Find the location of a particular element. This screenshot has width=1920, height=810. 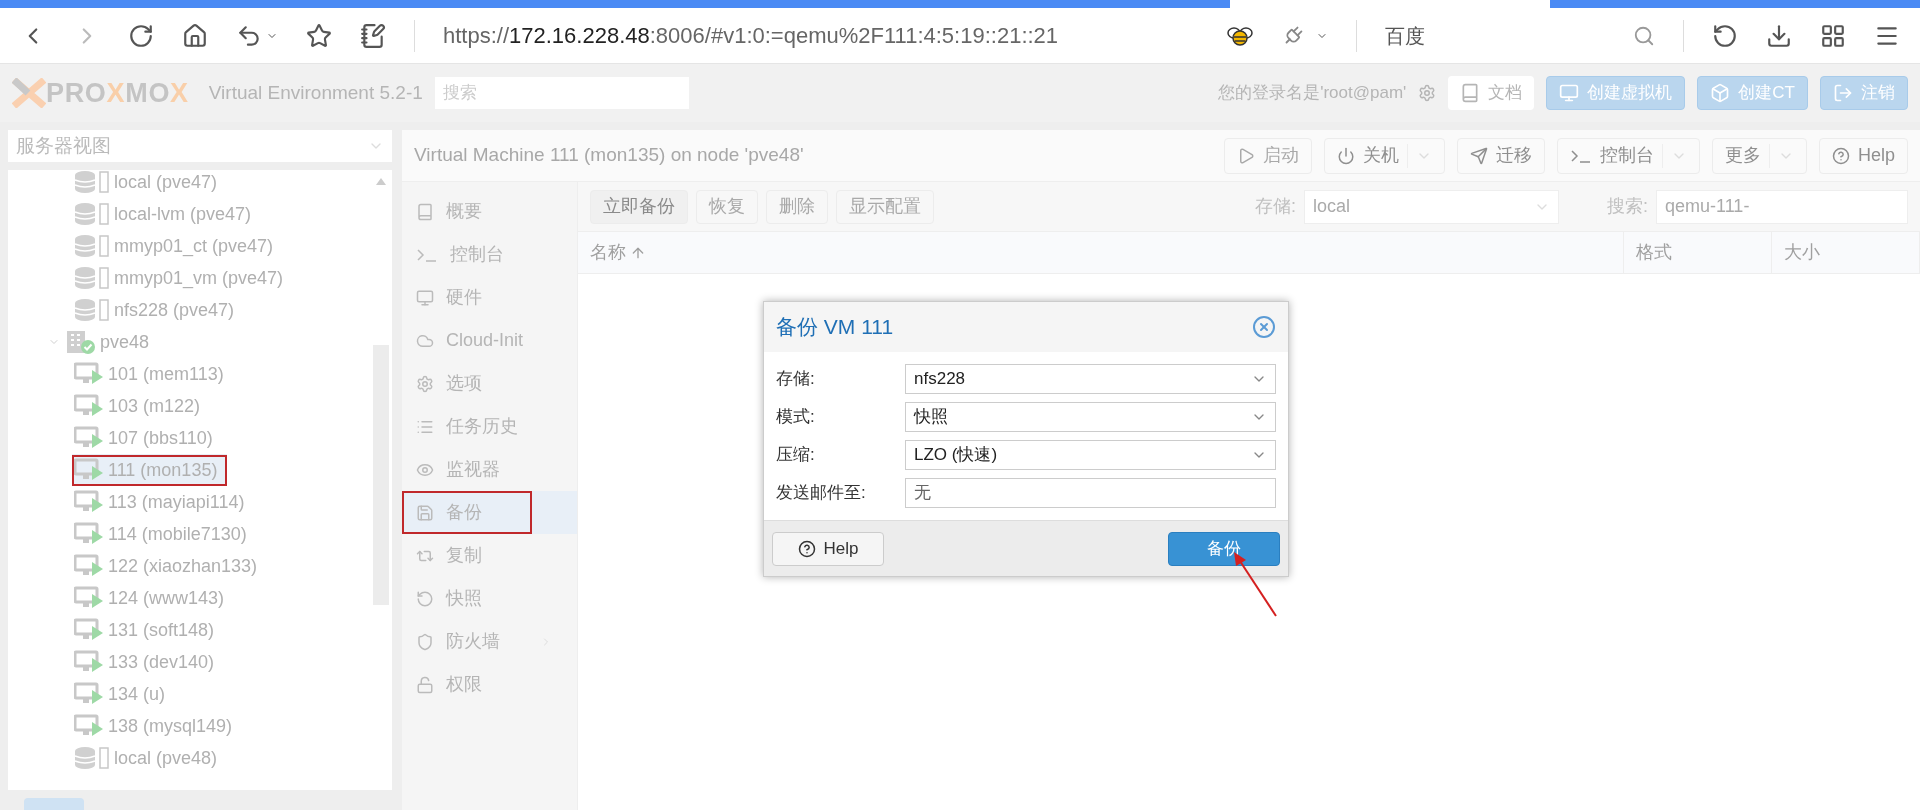

tree-item: 131 (soft148) is located at coordinates (148, 630).